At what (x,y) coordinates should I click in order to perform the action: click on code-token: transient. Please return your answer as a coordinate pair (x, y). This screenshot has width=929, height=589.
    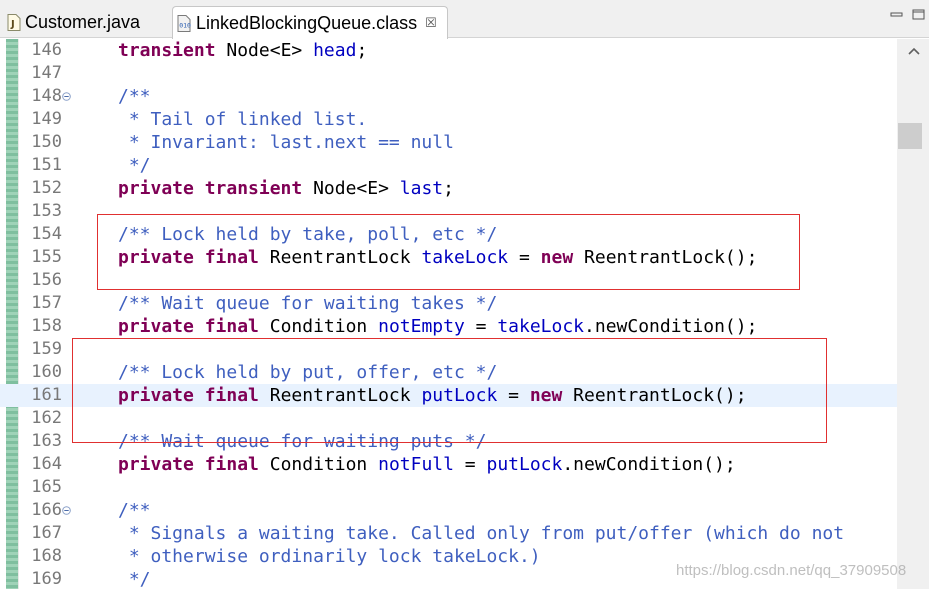
    Looking at the image, I should click on (167, 50).